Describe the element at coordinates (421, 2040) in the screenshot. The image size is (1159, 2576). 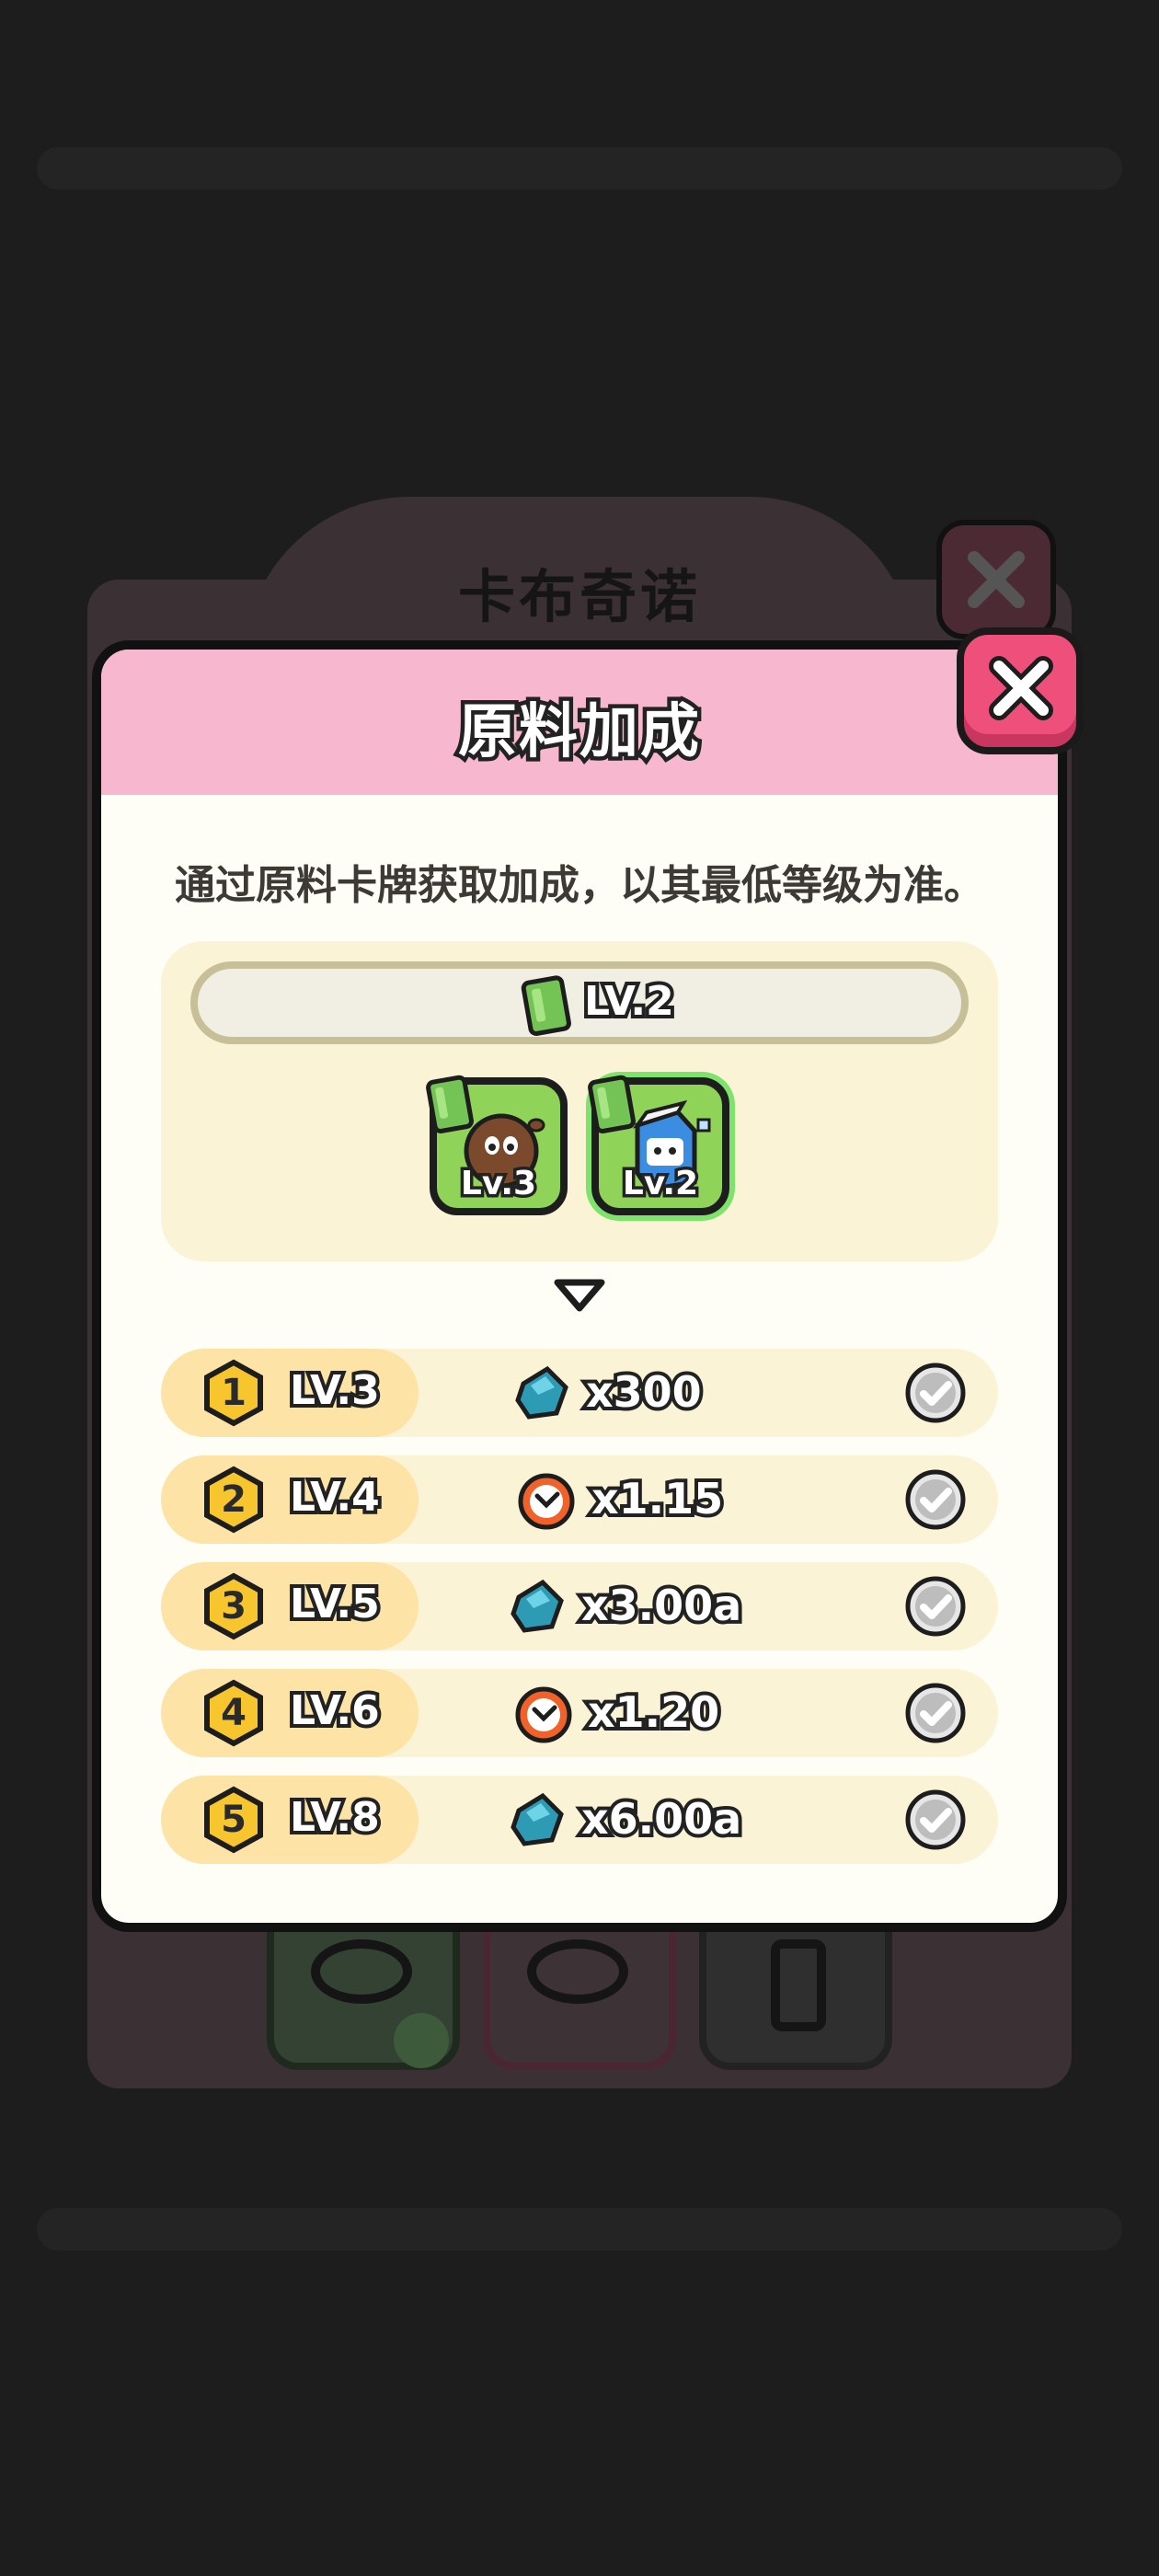
I see `check-icon` at that location.